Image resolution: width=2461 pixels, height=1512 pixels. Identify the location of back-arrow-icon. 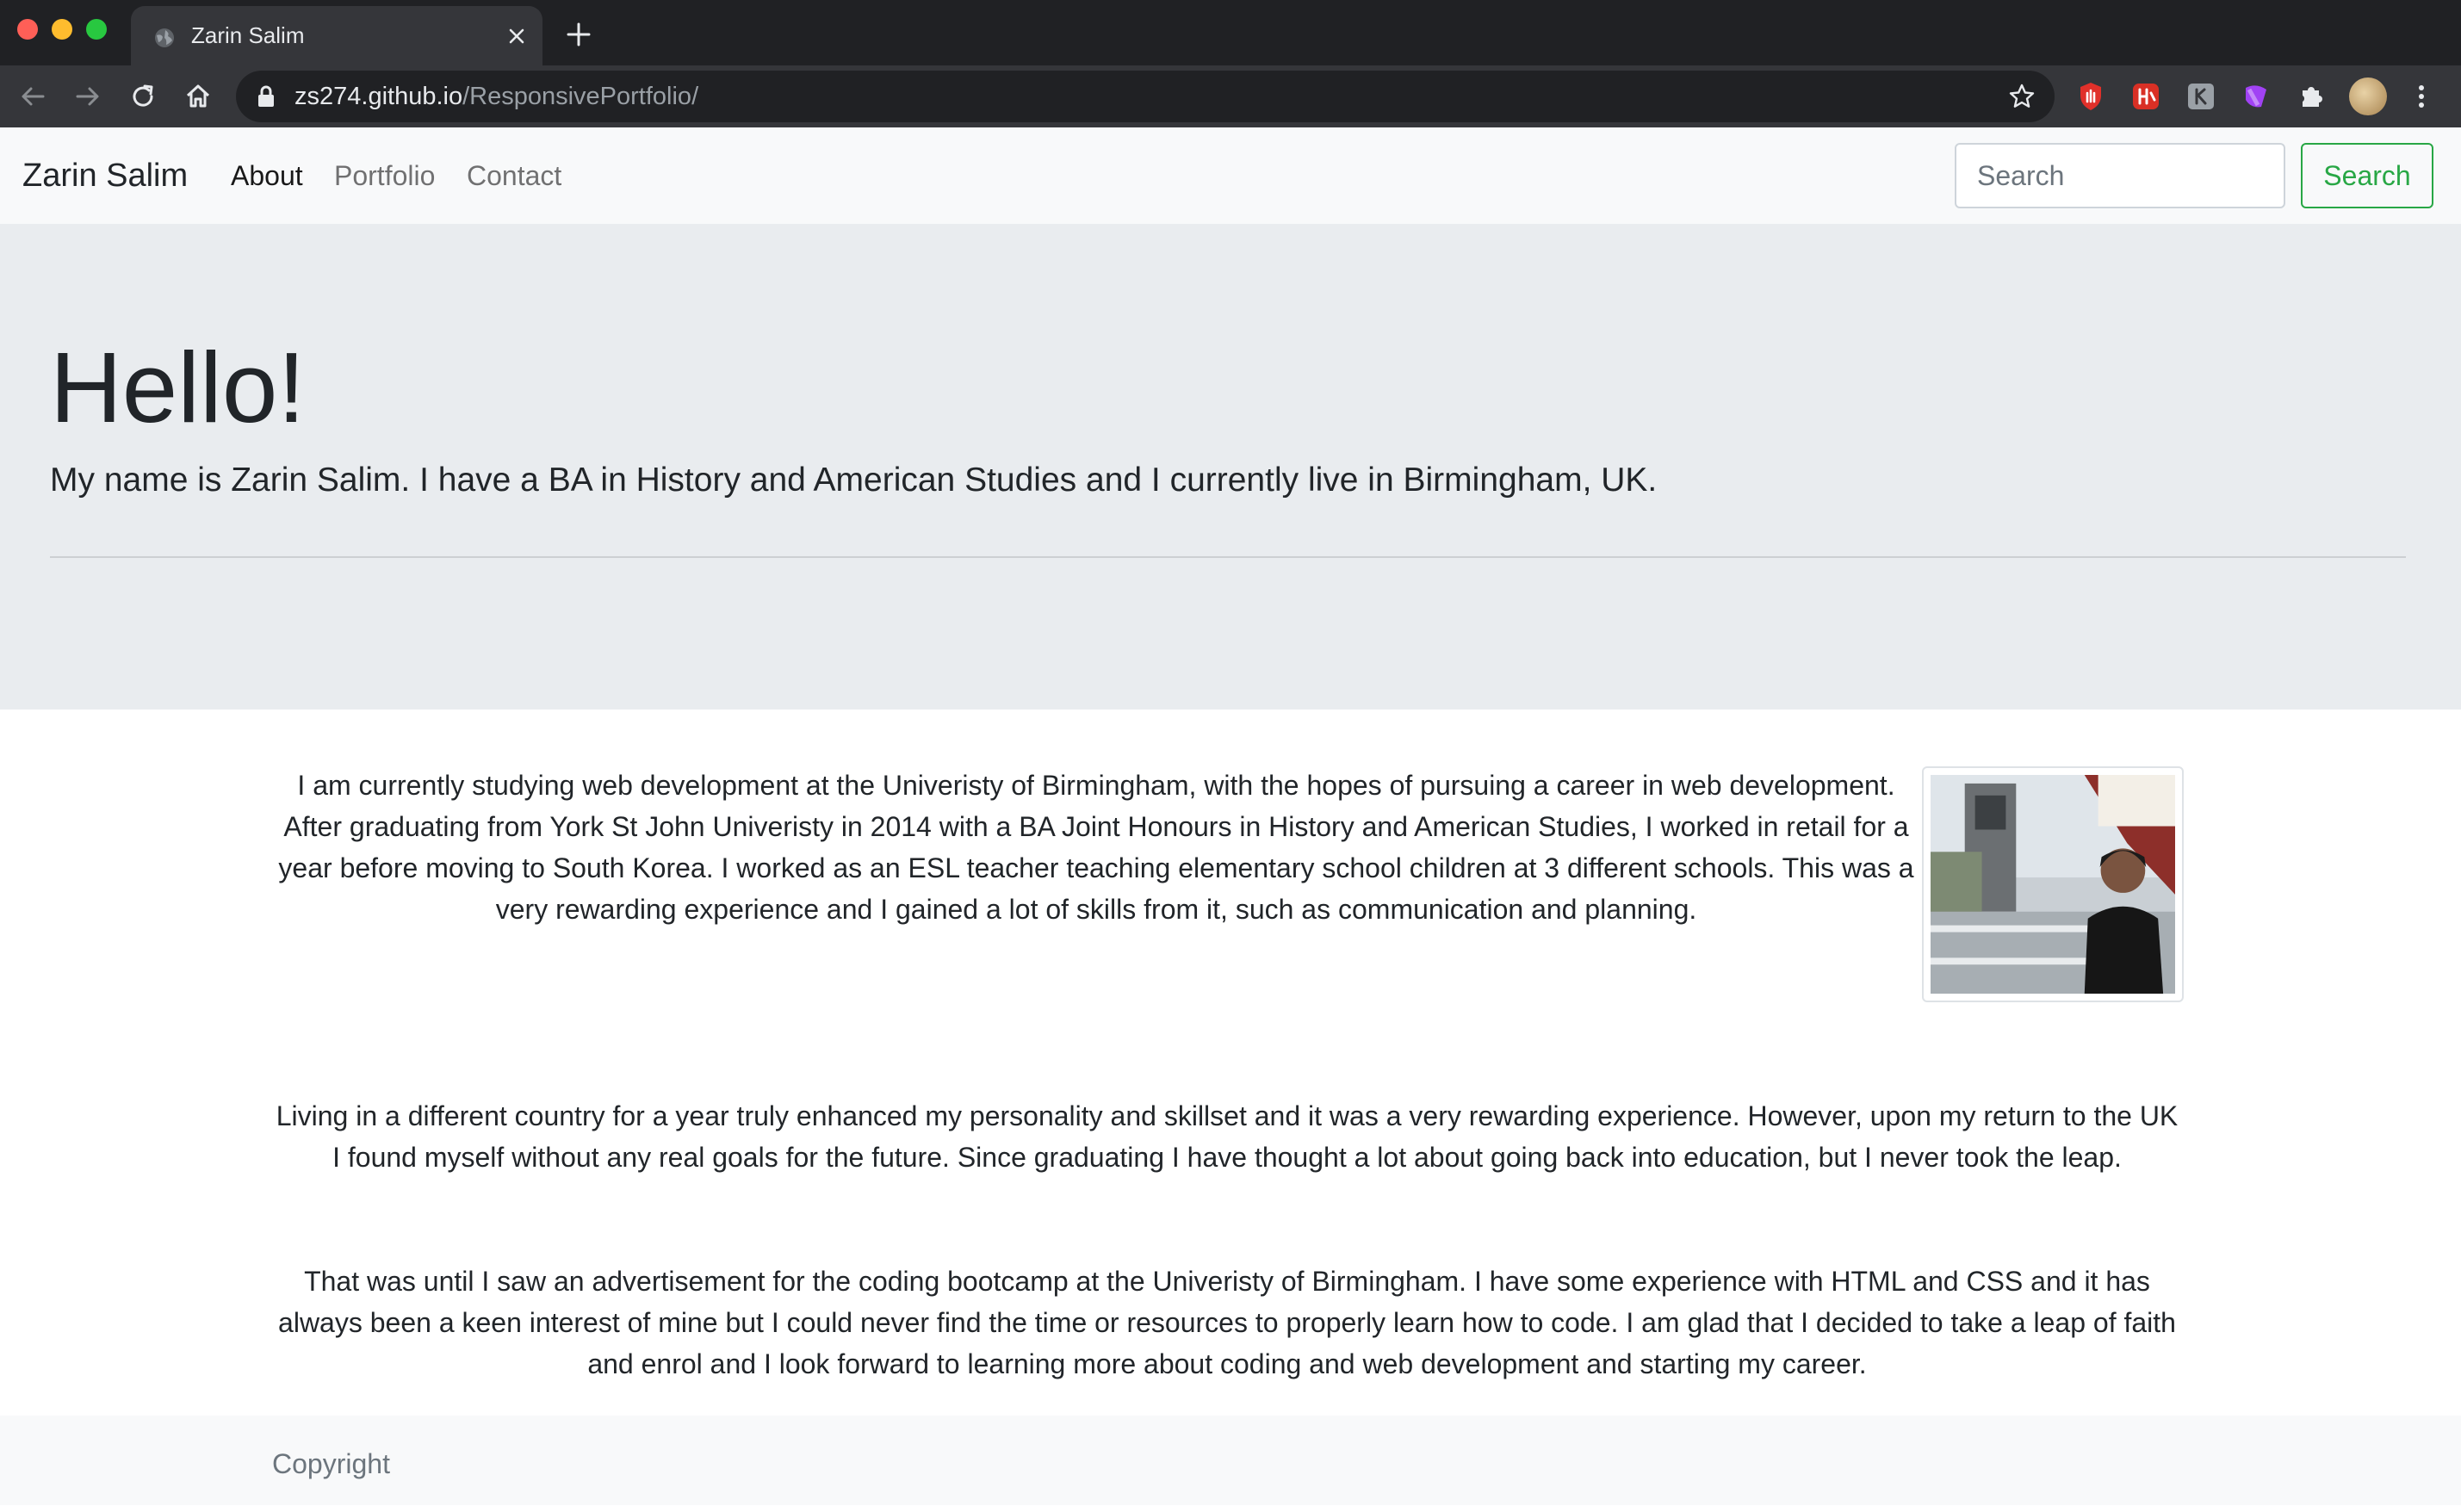
(32, 97).